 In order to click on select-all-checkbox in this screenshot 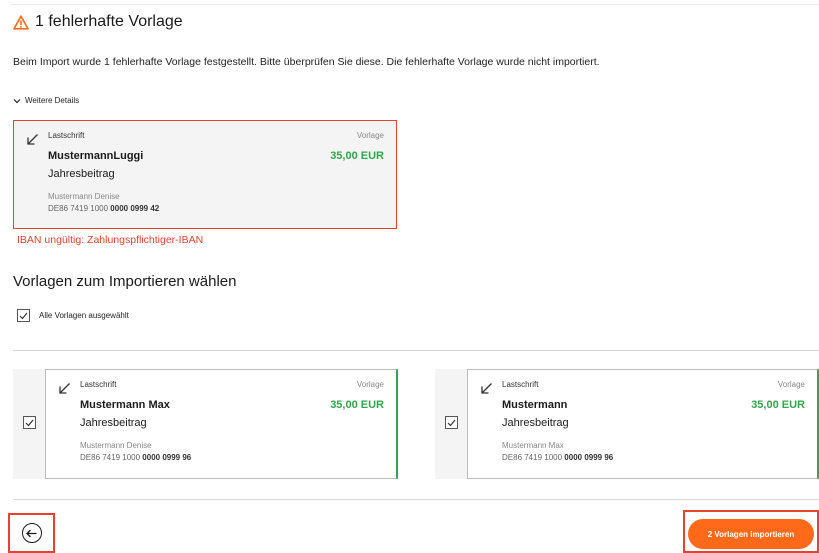, I will do `click(23, 315)`.